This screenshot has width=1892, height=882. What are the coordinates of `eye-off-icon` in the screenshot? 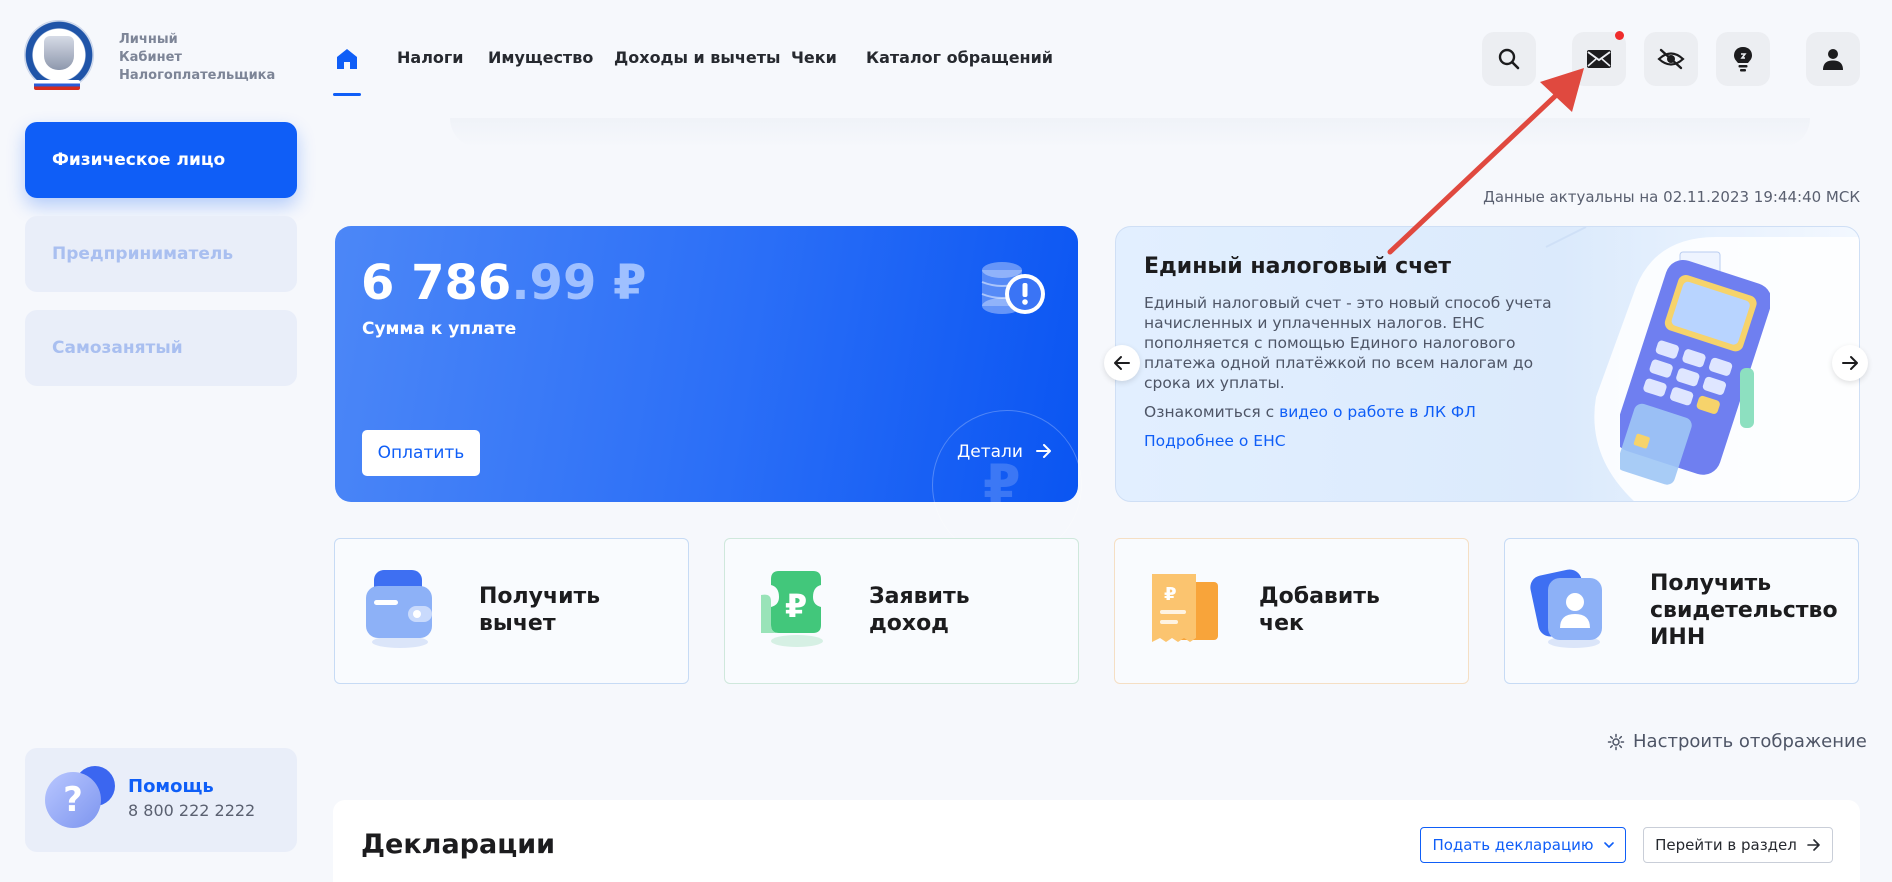 It's located at (1671, 59).